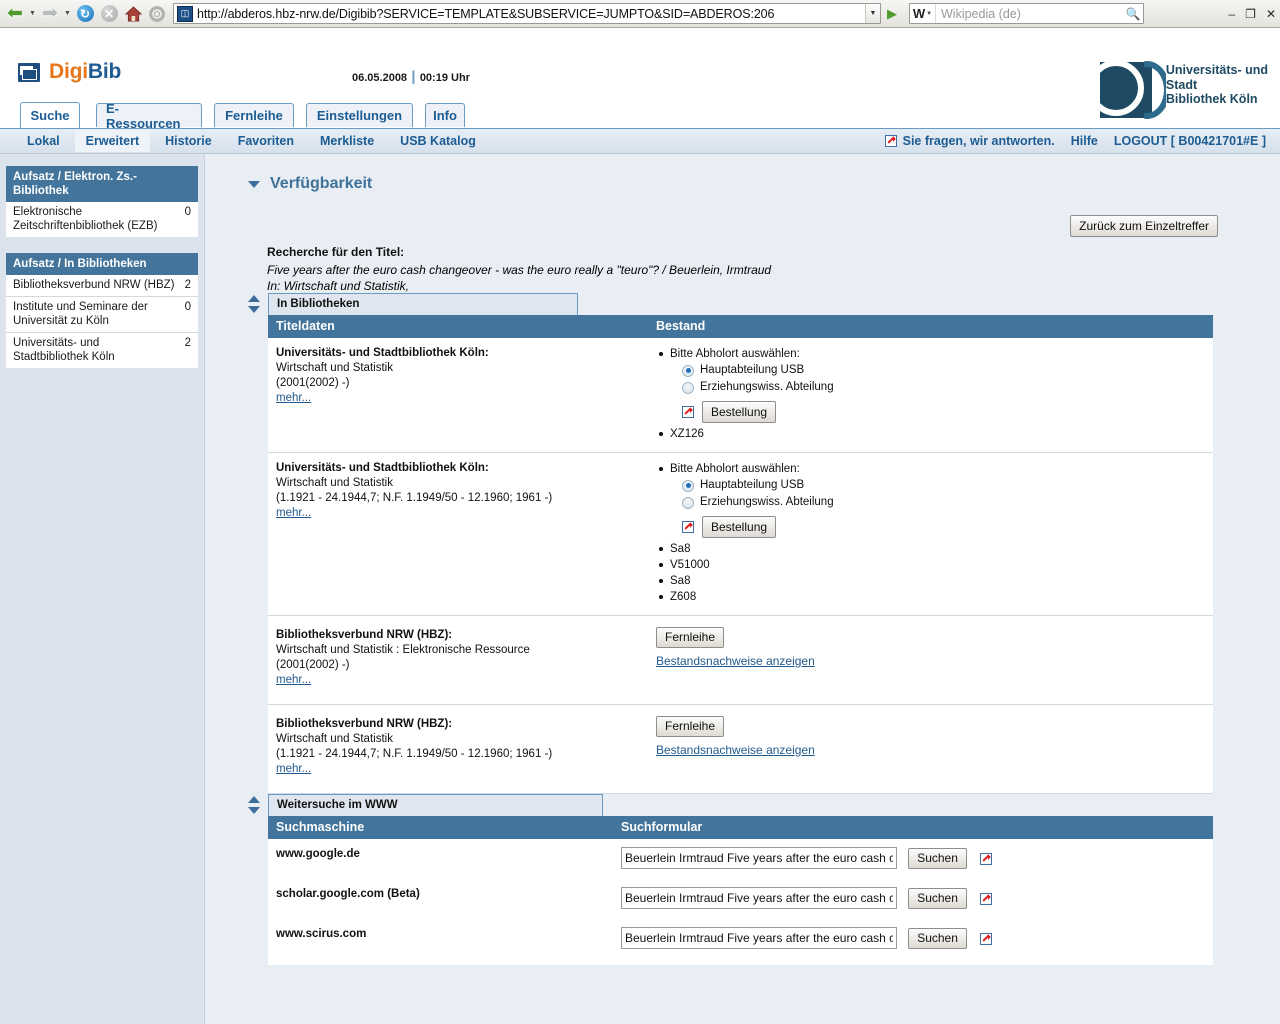 This screenshot has height=1024, width=1280. What do you see at coordinates (149, 116) in the screenshot?
I see `tab-e-ressourcen: E-Ressourcen` at bounding box center [149, 116].